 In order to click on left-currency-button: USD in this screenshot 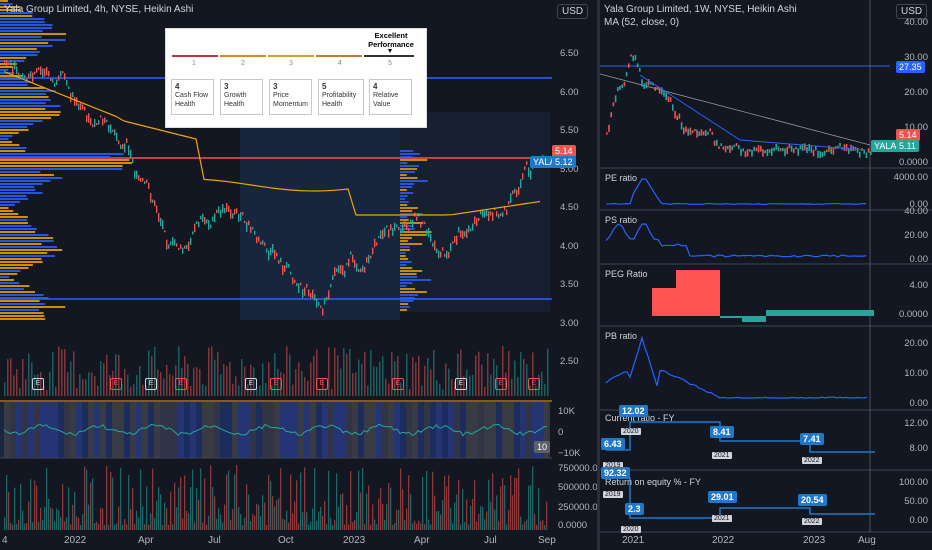, I will do `click(573, 11)`.